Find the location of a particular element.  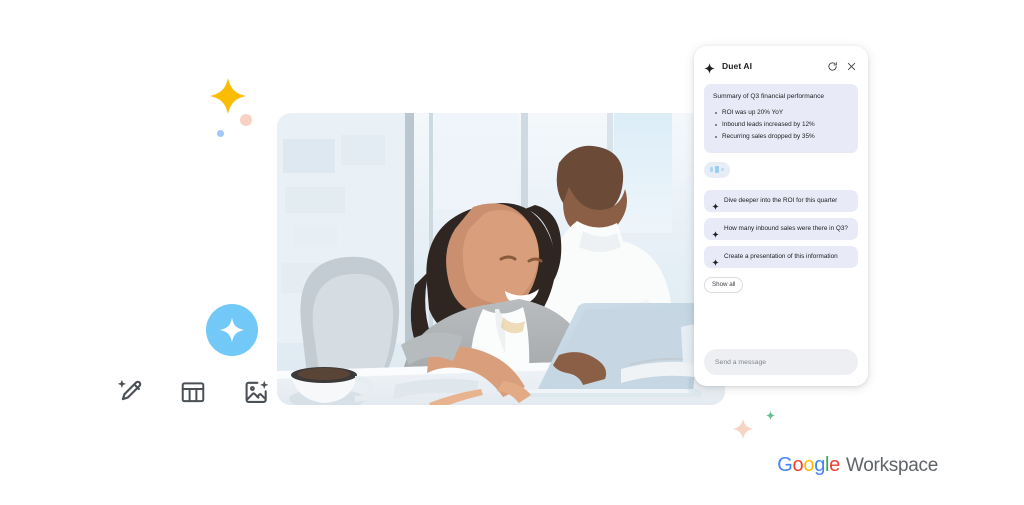

suggestion-chip-label: How many inbound sales were there in Q3? is located at coordinates (786, 228).